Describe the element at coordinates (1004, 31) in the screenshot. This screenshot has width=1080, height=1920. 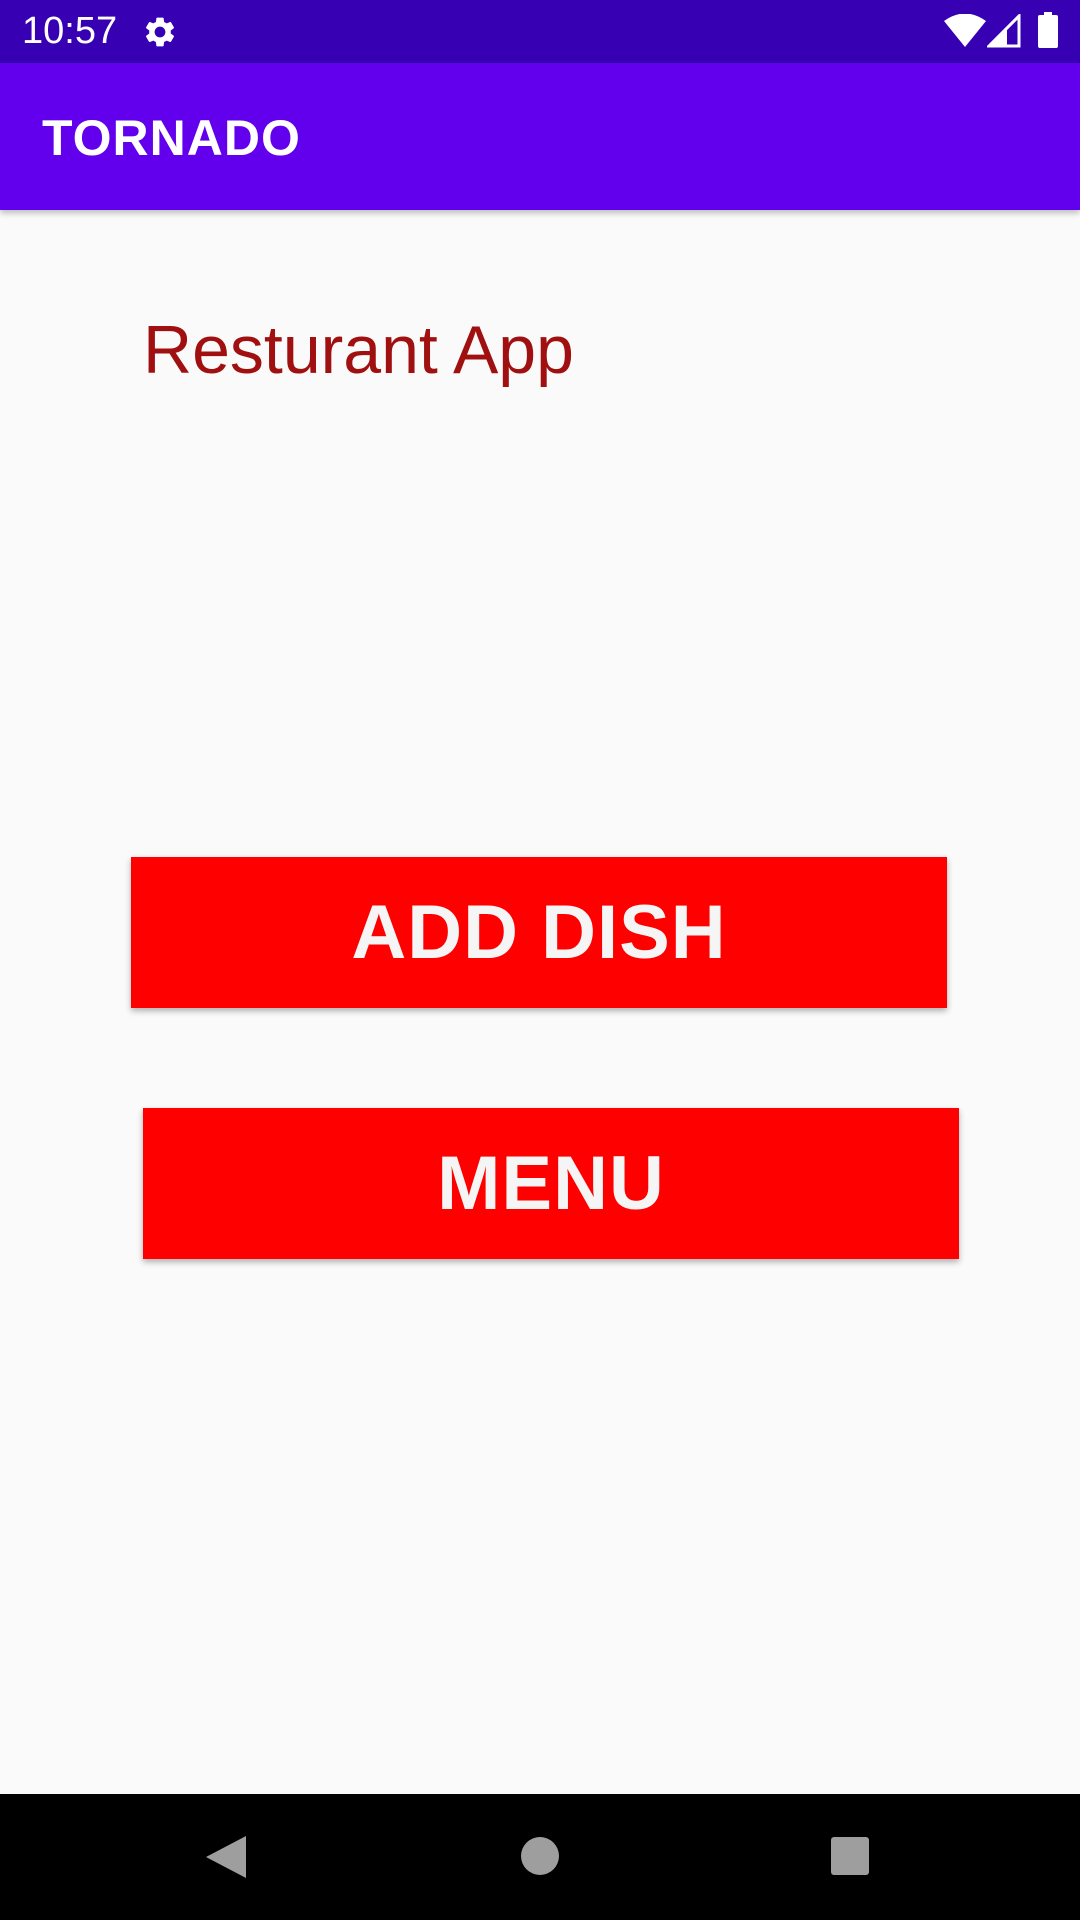
I see `signal-icon` at that location.